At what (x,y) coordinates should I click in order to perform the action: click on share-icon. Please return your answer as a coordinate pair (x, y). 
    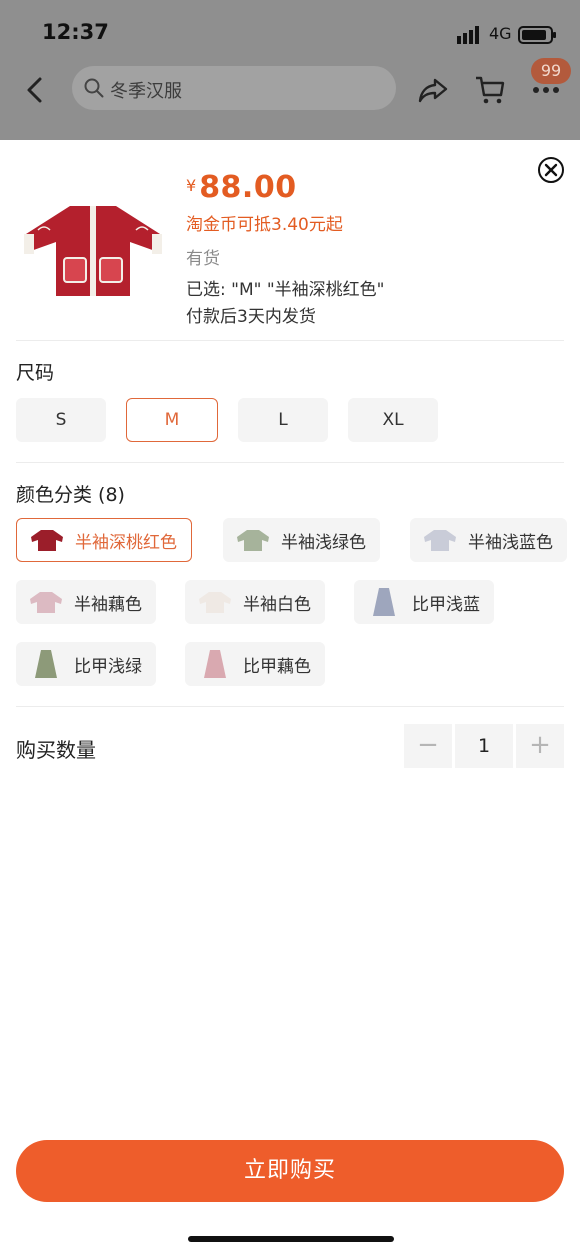
    Looking at the image, I should click on (433, 90).